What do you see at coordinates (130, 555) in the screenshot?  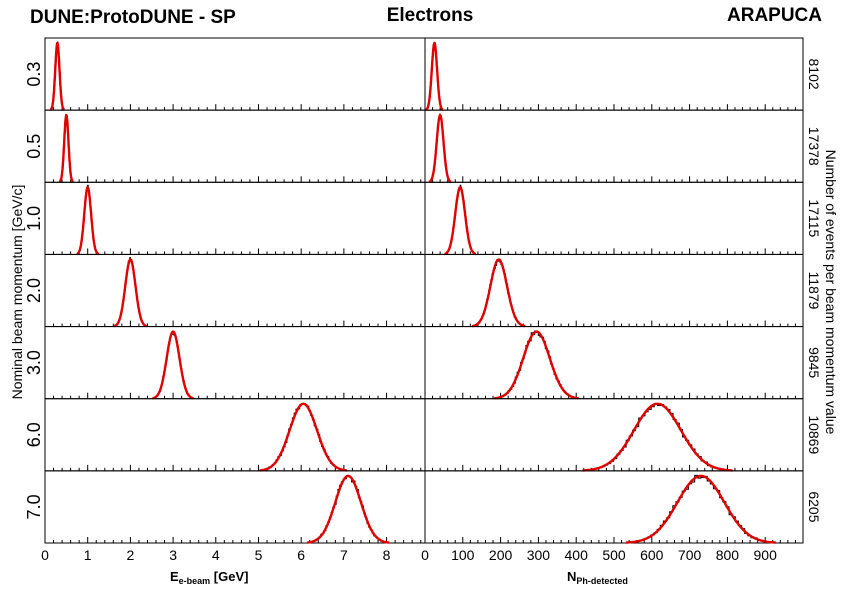 I see `x-tick-label-energy: 2` at bounding box center [130, 555].